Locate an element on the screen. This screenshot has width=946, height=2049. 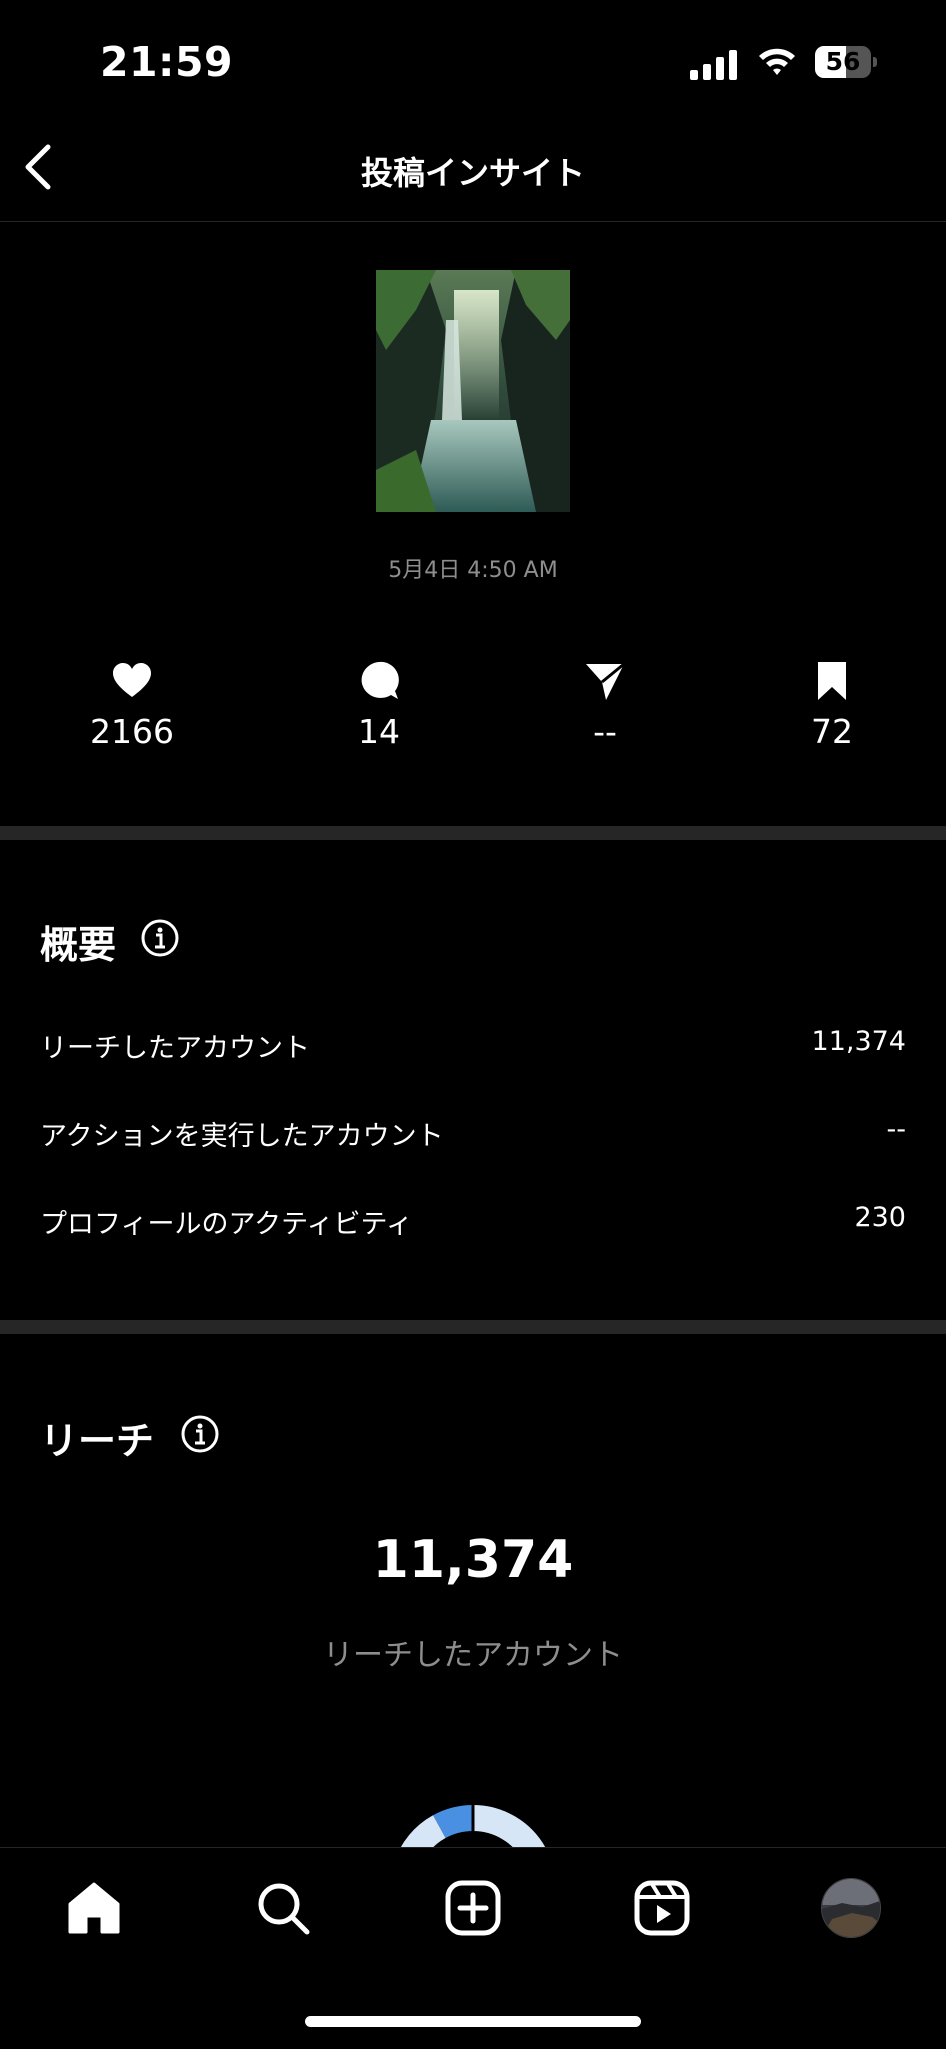
overview-row-value: 230 is located at coordinates (880, 1217).